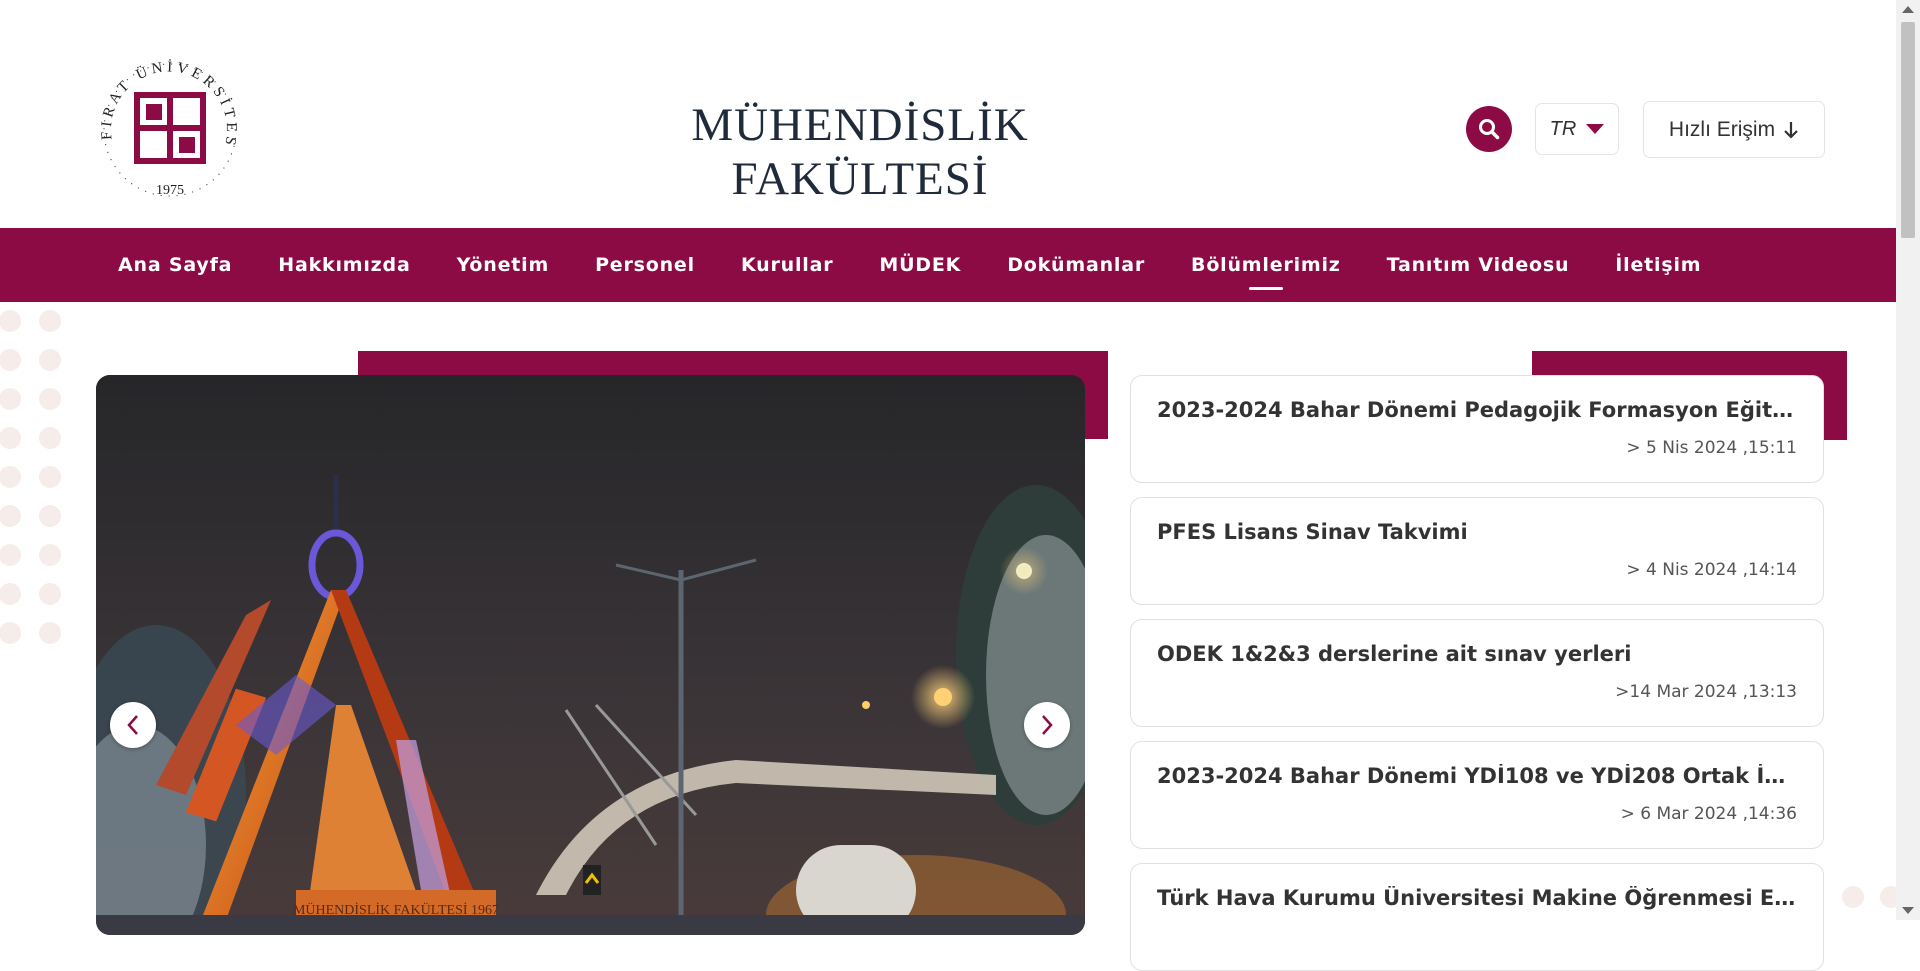 This screenshot has width=1920, height=971. Describe the element at coordinates (1908, 9) in the screenshot. I see `scroll-up-icon` at that location.